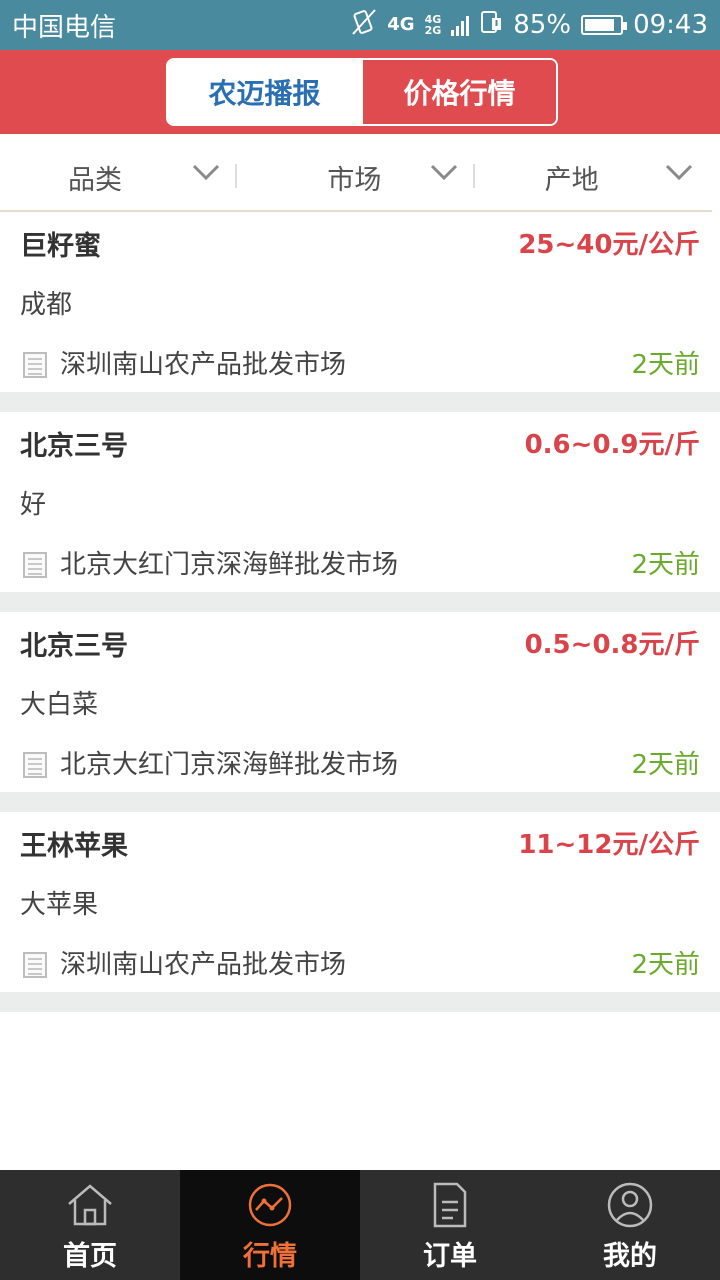  Describe the element at coordinates (630, 1256) in the screenshot. I see `nav-profile-label: 我的` at that location.